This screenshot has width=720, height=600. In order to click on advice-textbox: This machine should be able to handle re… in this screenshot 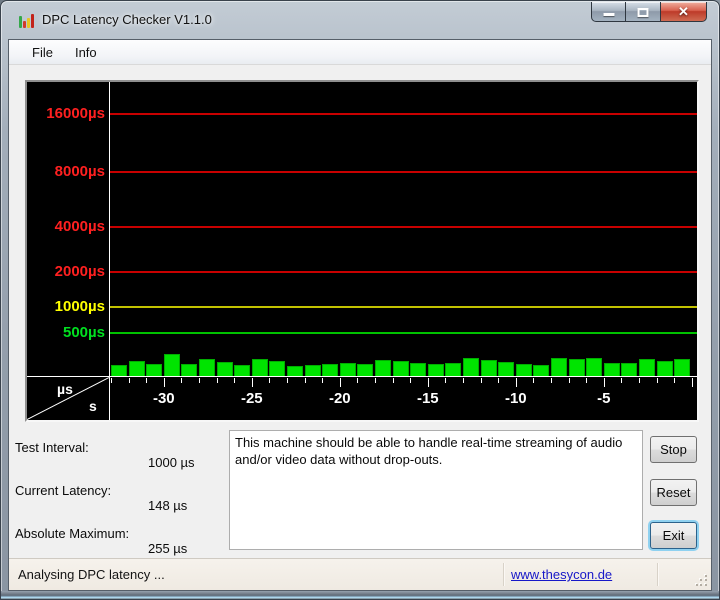, I will do `click(436, 490)`.